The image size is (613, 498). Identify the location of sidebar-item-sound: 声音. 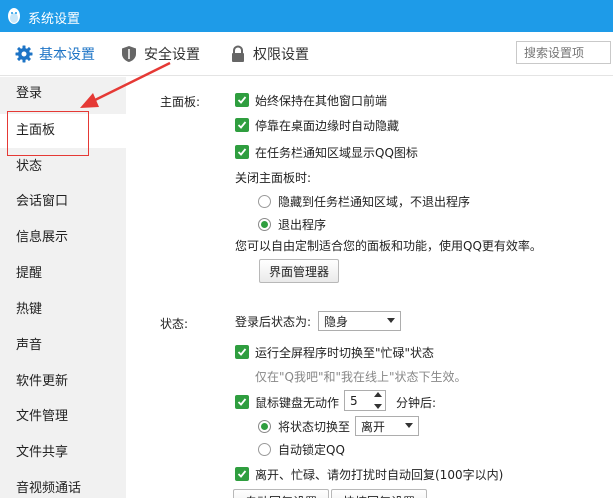
(63, 346).